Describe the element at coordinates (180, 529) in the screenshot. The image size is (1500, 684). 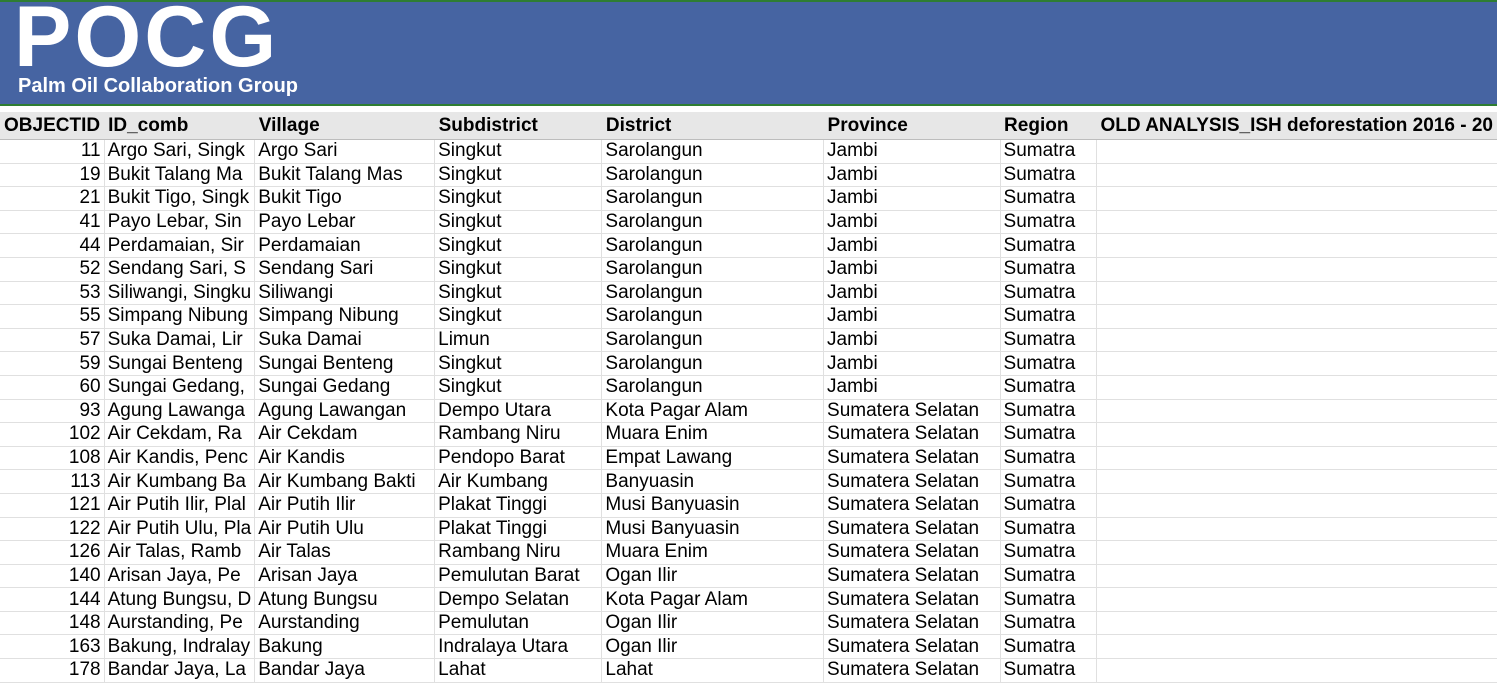
I see `table-cell: Air Putih Ulu, Pla` at that location.